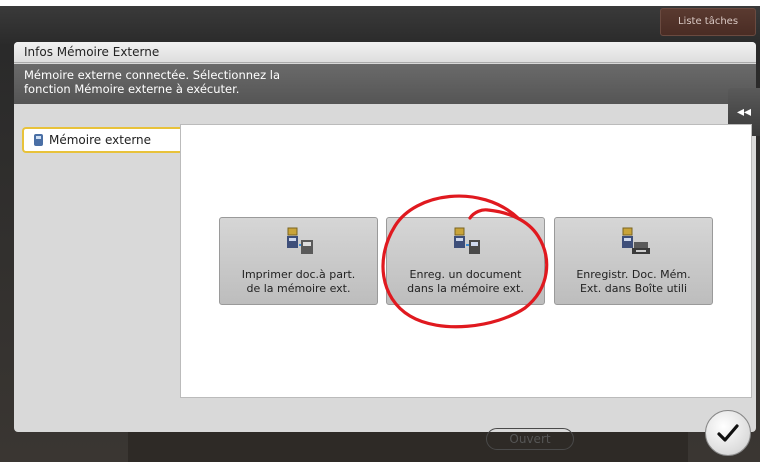 This screenshot has width=760, height=462. I want to click on double-chevron-left-icon: ◂◂, so click(744, 112).